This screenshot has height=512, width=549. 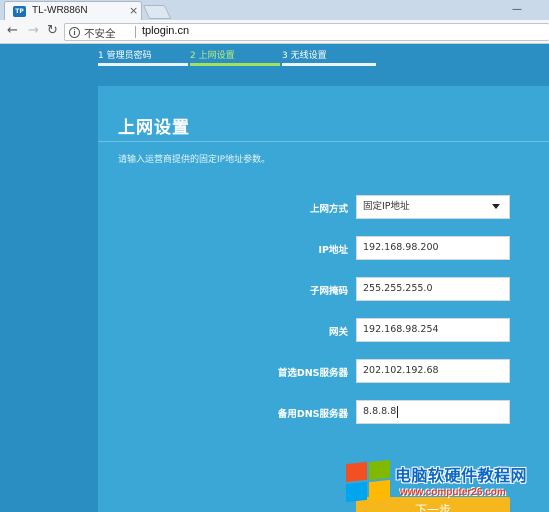 I want to click on windows-logo-icon, so click(x=369, y=481).